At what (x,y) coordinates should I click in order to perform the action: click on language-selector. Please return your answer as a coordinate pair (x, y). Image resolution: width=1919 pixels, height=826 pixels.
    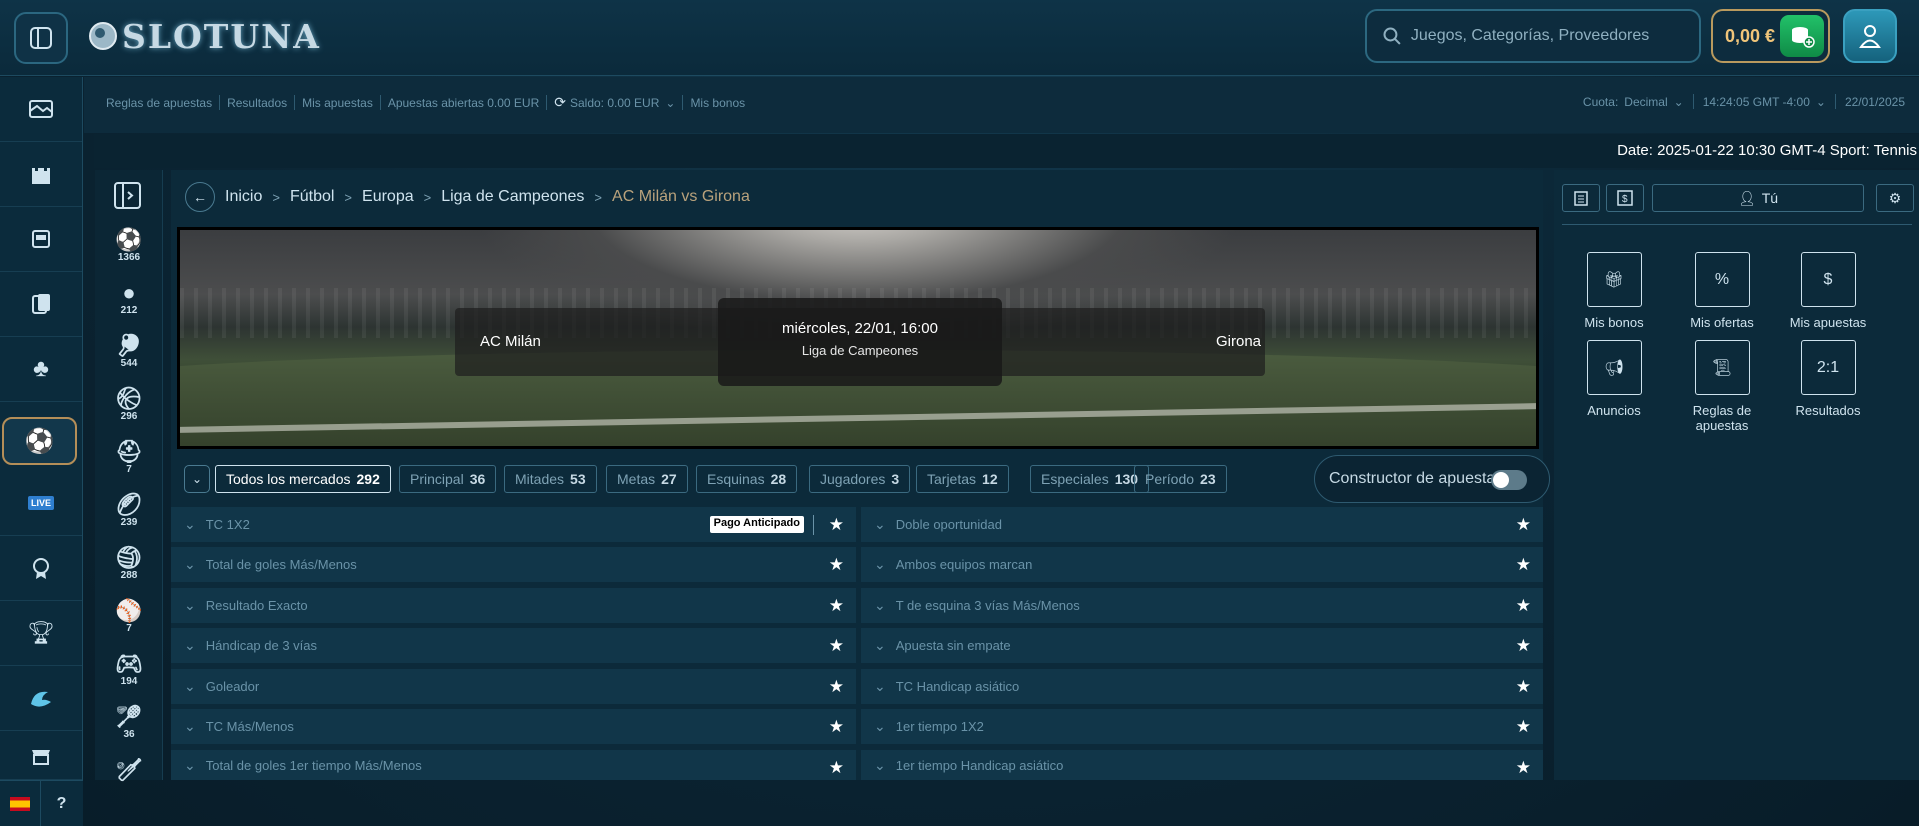
    Looking at the image, I should click on (20, 803).